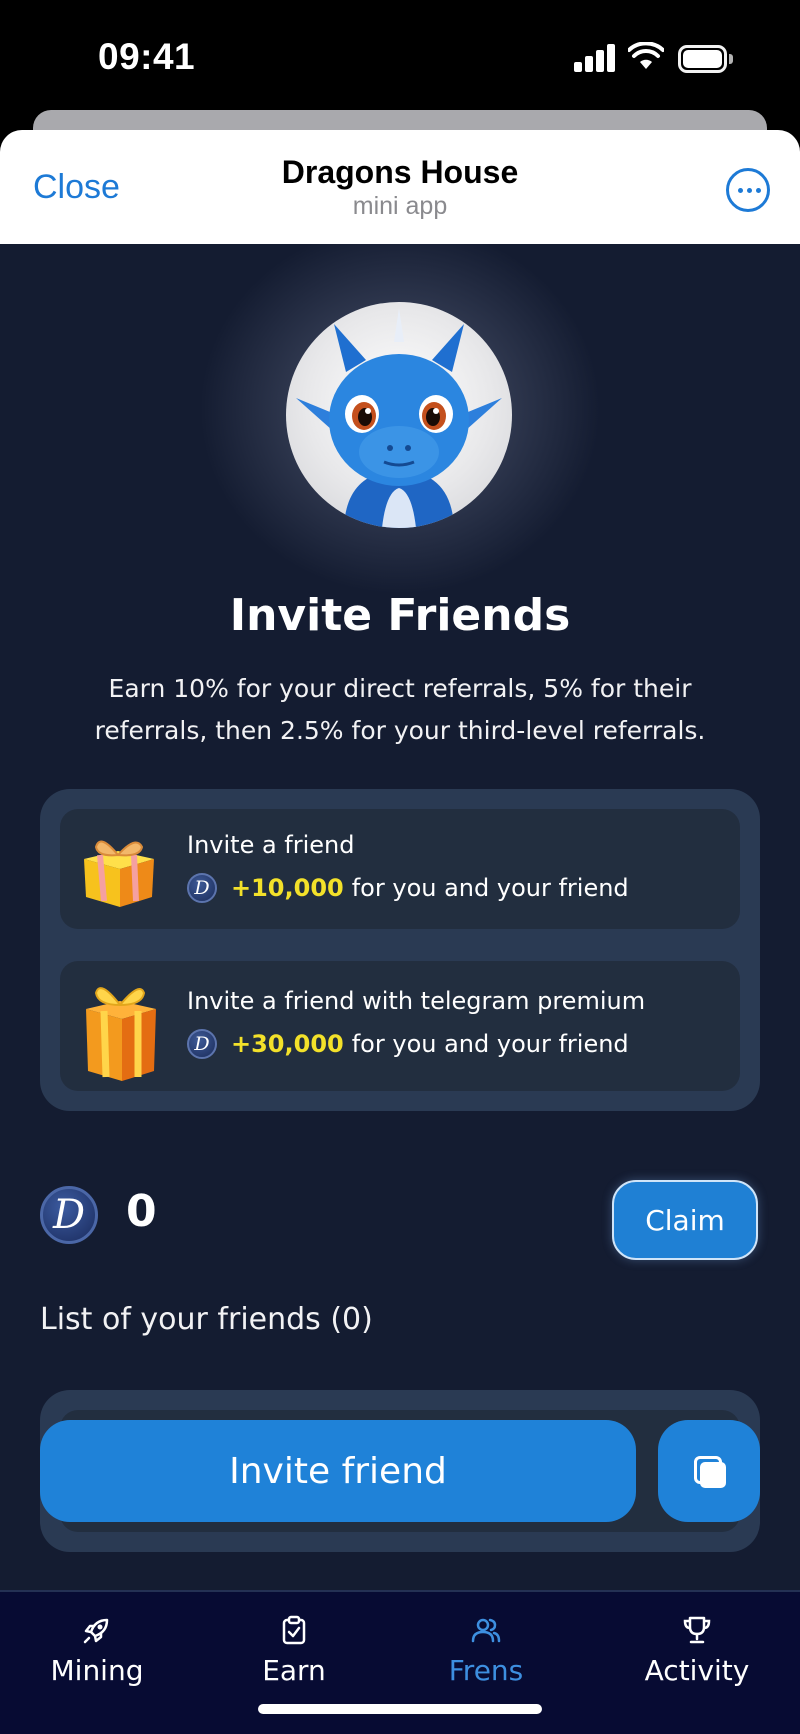  What do you see at coordinates (595, 58) in the screenshot?
I see `cellular-signal-icon` at bounding box center [595, 58].